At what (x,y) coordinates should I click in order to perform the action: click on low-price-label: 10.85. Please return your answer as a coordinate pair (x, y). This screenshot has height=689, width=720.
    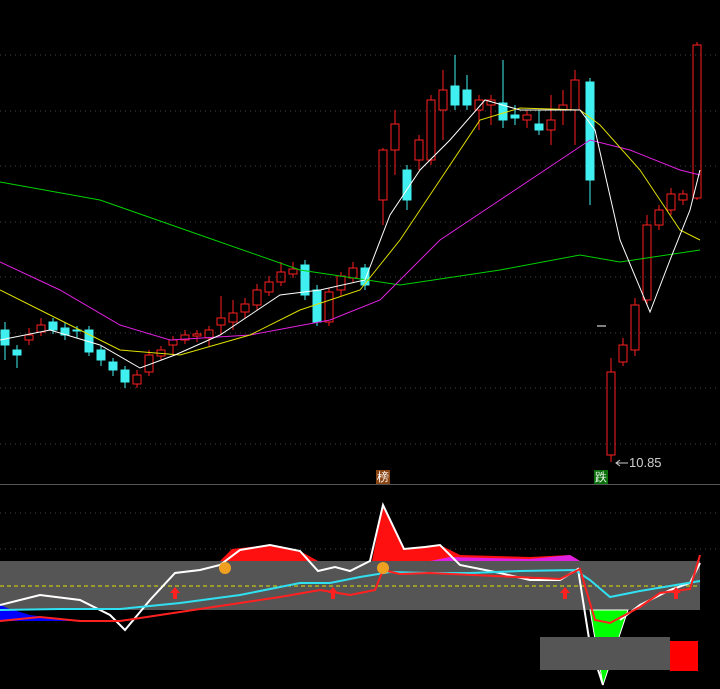
    Looking at the image, I should click on (645, 463).